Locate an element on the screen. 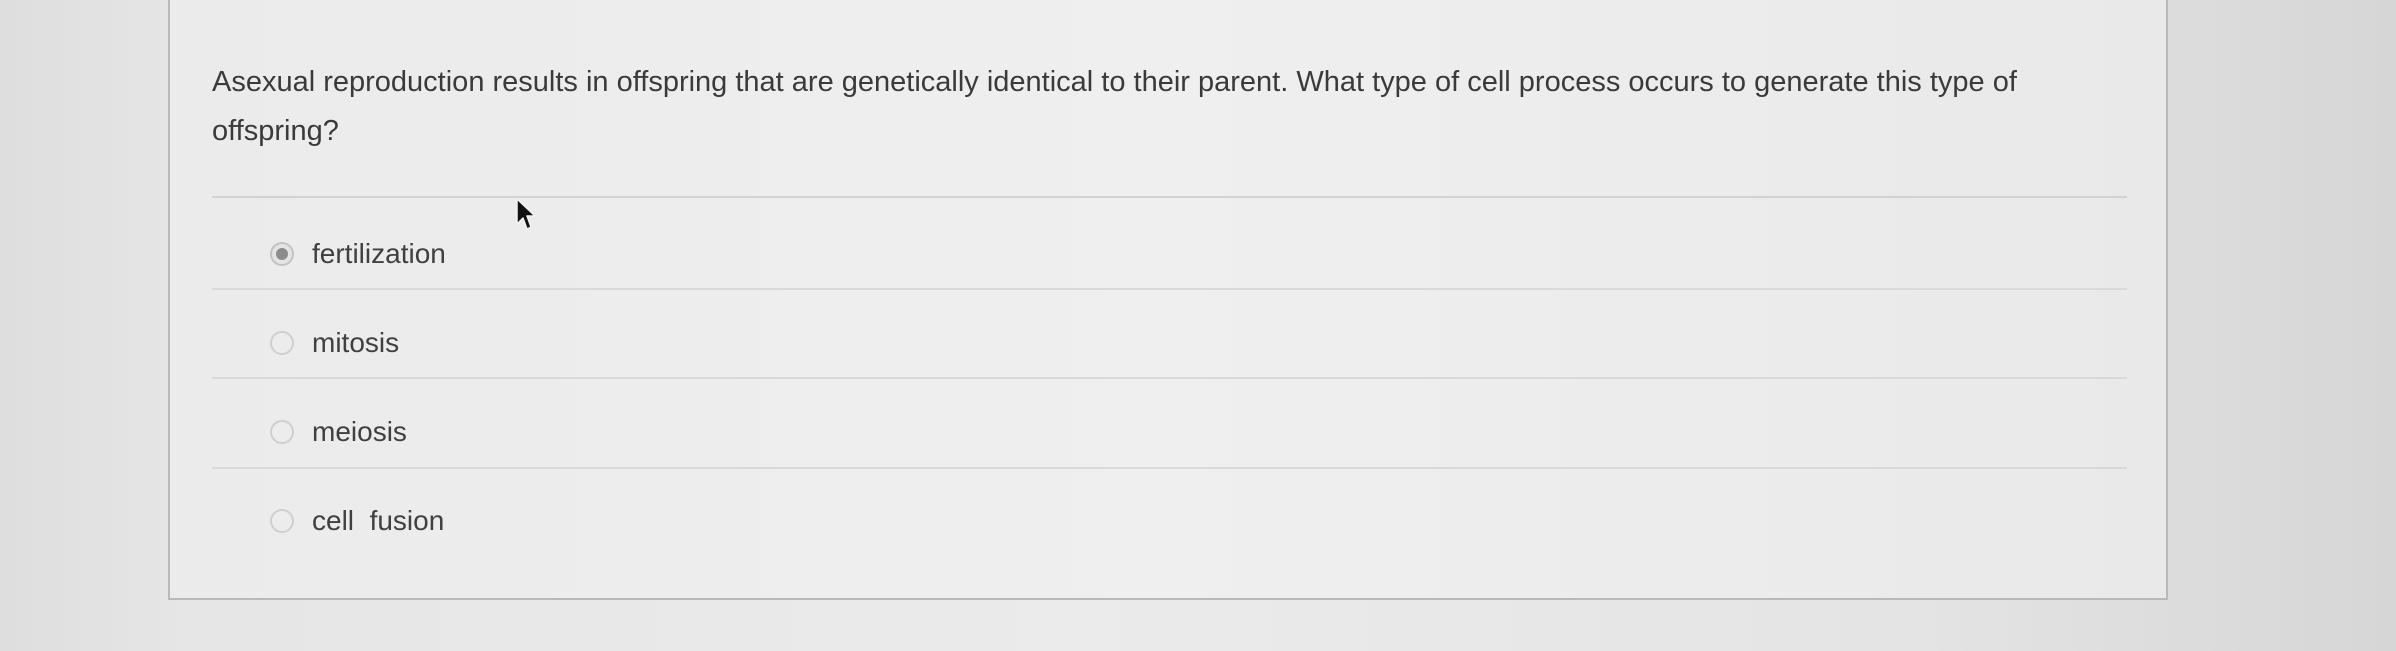 This screenshot has width=2396, height=651. option-label: fertilization is located at coordinates (379, 253).